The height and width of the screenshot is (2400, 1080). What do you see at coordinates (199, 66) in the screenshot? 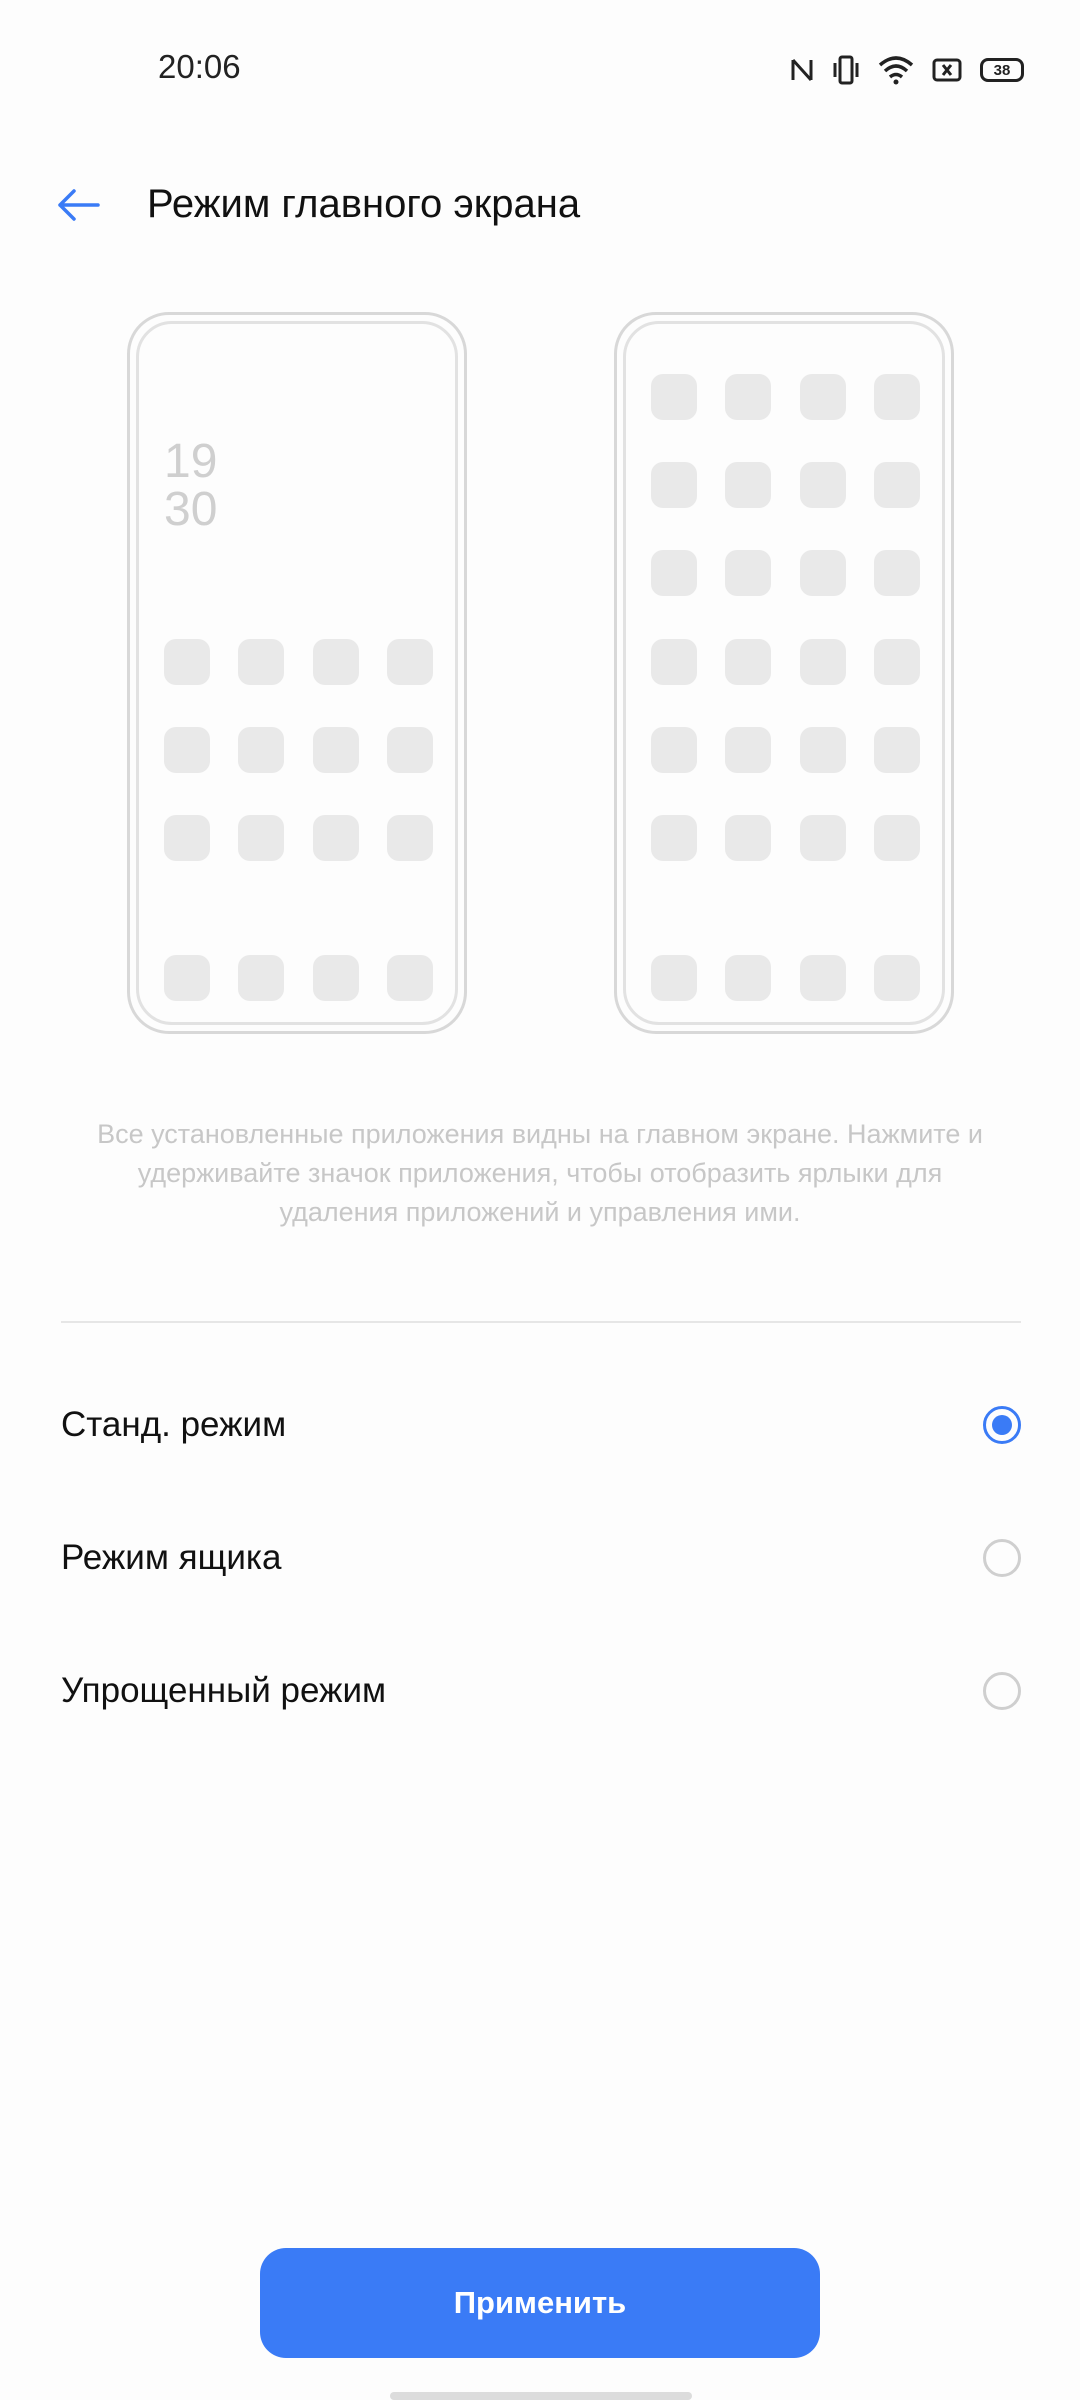
I see `status-time: 20:06` at bounding box center [199, 66].